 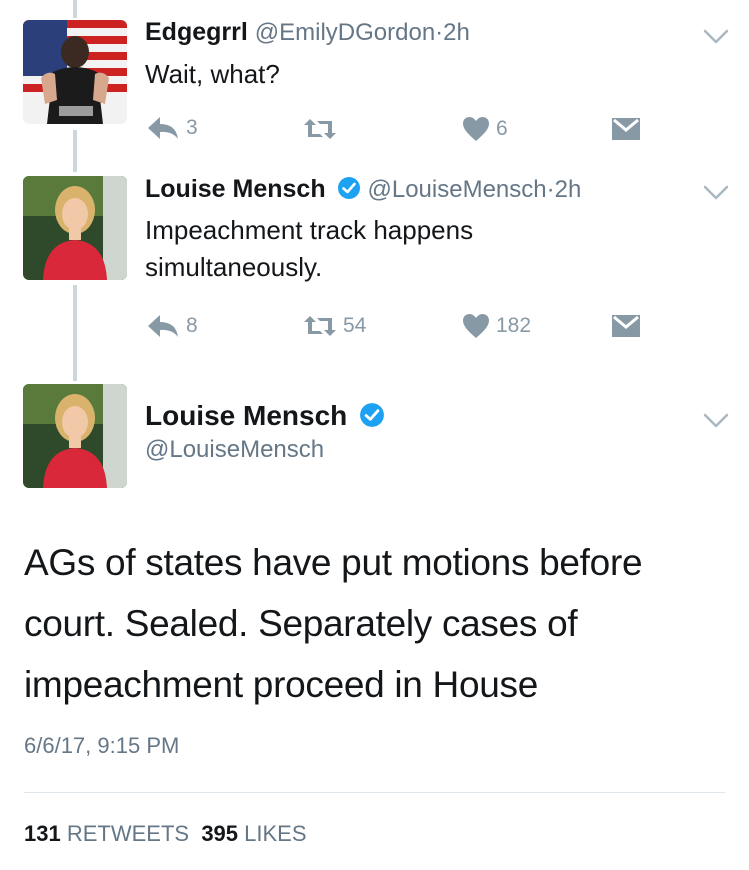 What do you see at coordinates (374, 792) in the screenshot?
I see `divider` at bounding box center [374, 792].